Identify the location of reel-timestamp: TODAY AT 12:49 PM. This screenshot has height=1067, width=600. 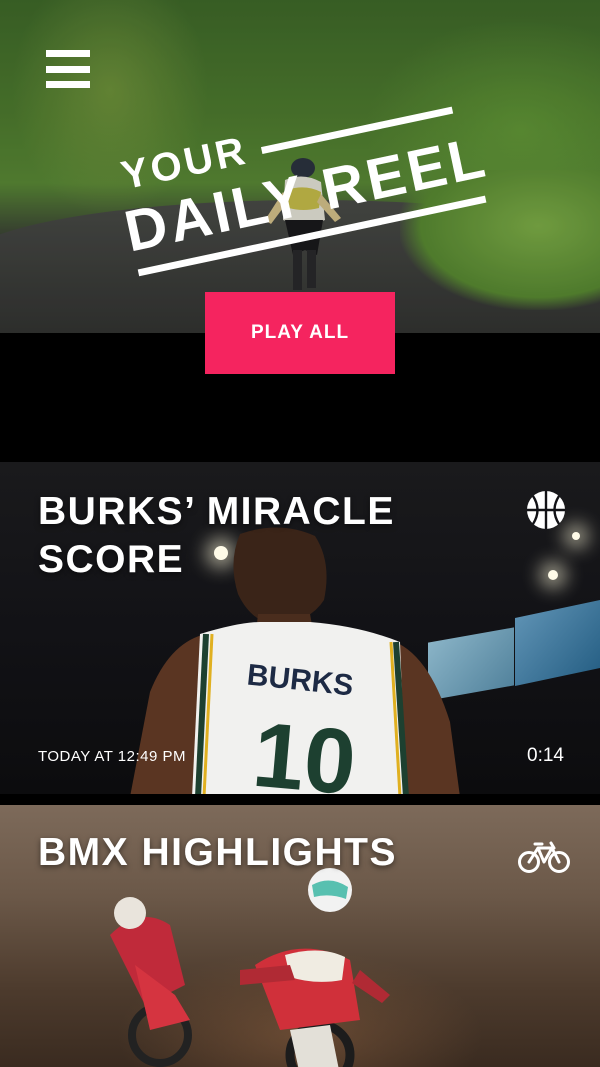
(112, 756).